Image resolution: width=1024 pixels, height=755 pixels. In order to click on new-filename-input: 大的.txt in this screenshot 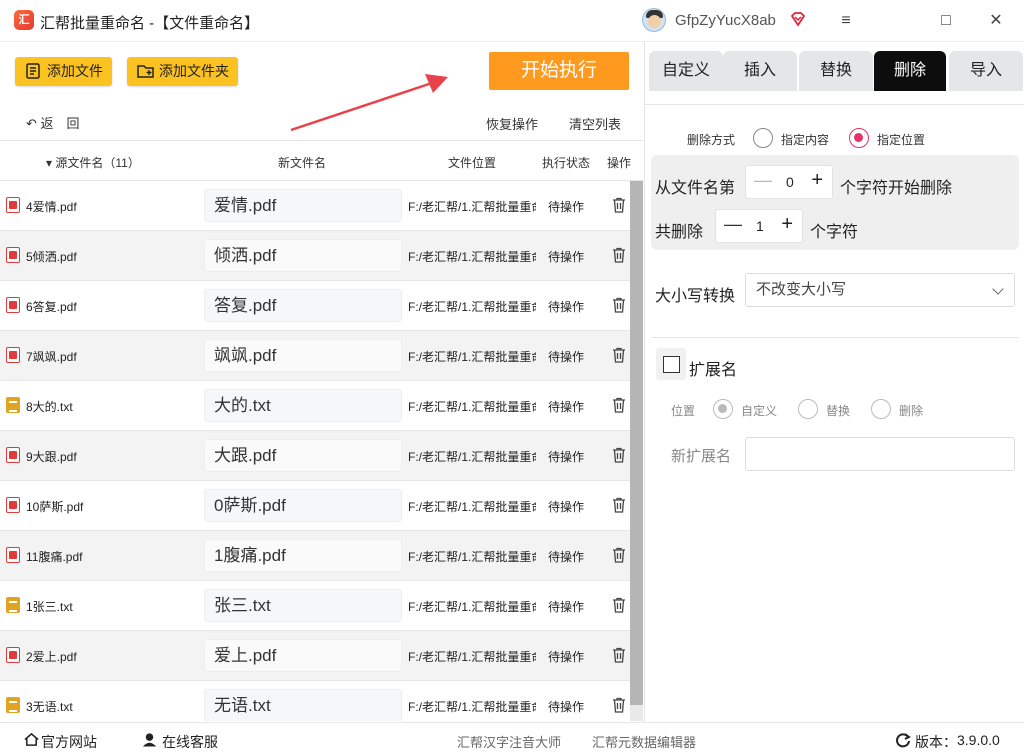, I will do `click(303, 405)`.